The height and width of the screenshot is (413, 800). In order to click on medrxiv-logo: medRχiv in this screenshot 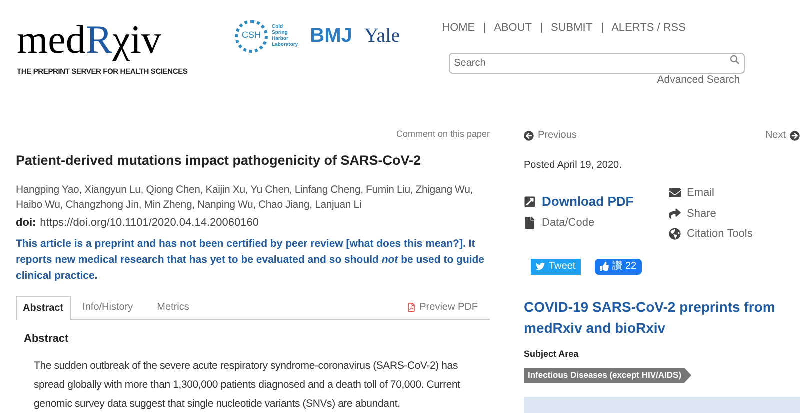, I will do `click(116, 40)`.